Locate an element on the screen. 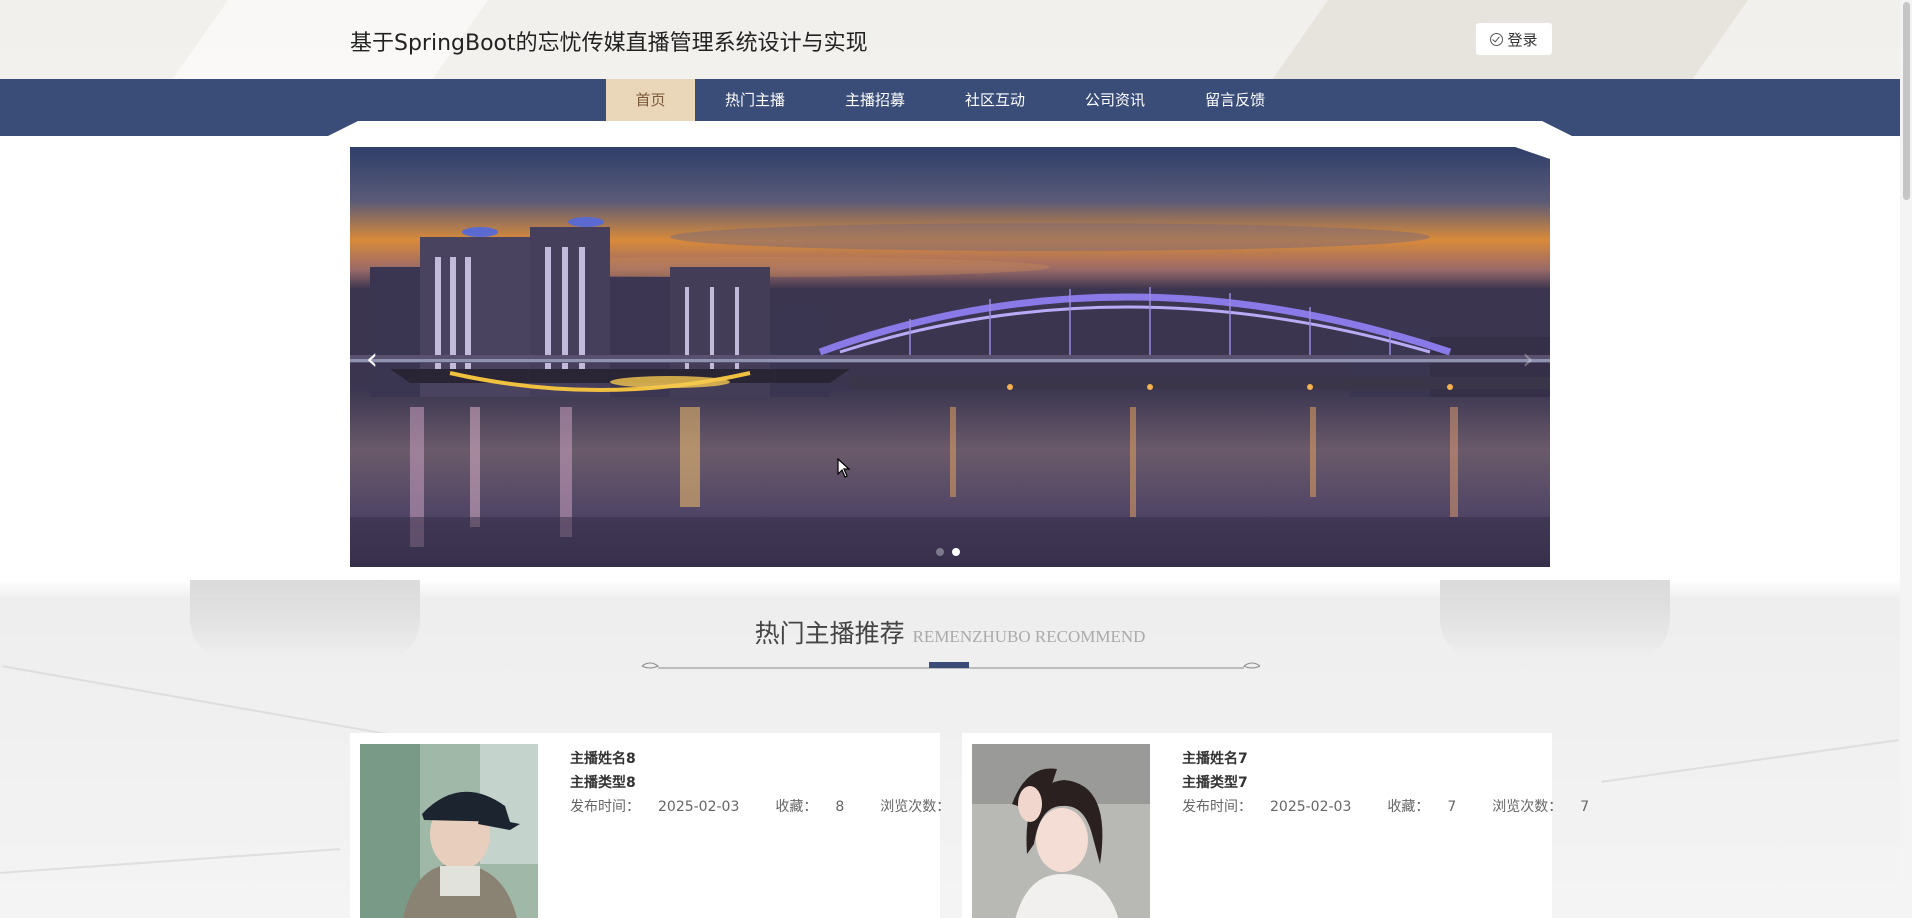  streamer-info: 主播姓名7 主播类型7 发布时间： 2025-02-03 收藏： 7 浏览次数： 7 is located at coordinates (1403, 783).